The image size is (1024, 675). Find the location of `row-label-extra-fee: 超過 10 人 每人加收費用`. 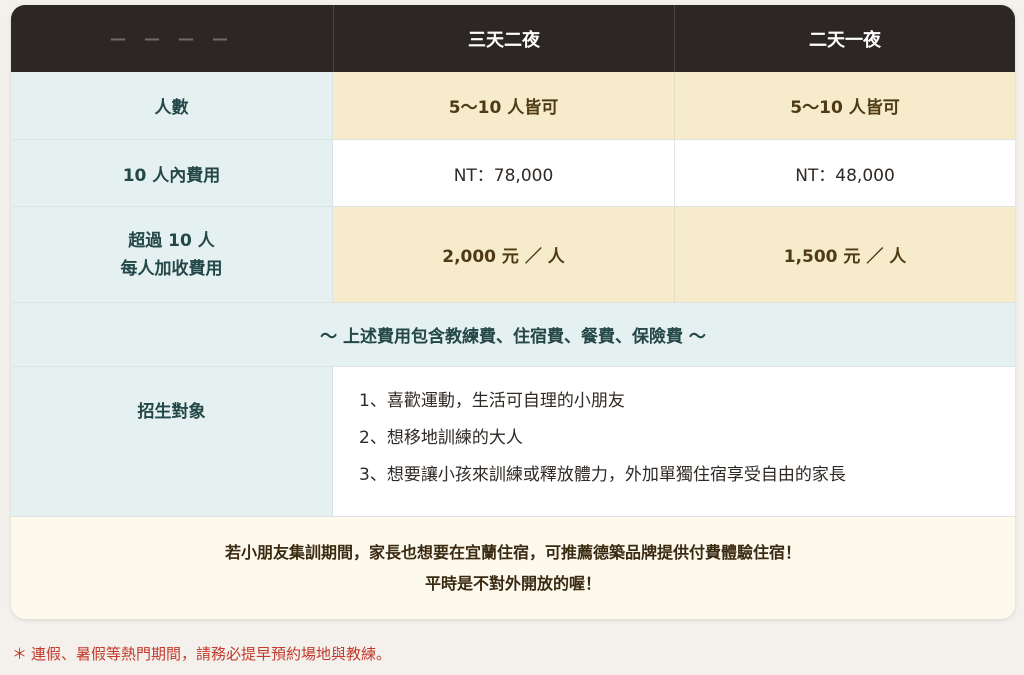

row-label-extra-fee: 超過 10 人 每人加收費用 is located at coordinates (172, 255).